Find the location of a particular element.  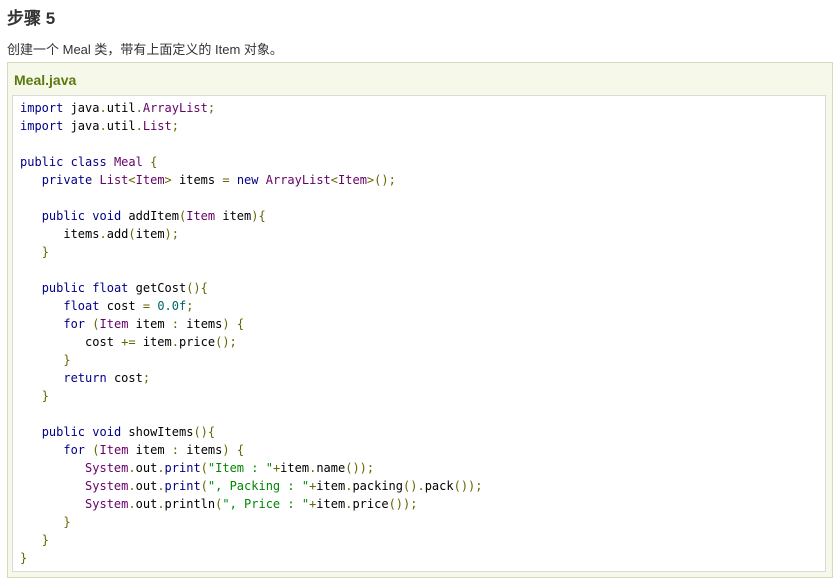

page-title: 步骤 5 is located at coordinates (31, 18).